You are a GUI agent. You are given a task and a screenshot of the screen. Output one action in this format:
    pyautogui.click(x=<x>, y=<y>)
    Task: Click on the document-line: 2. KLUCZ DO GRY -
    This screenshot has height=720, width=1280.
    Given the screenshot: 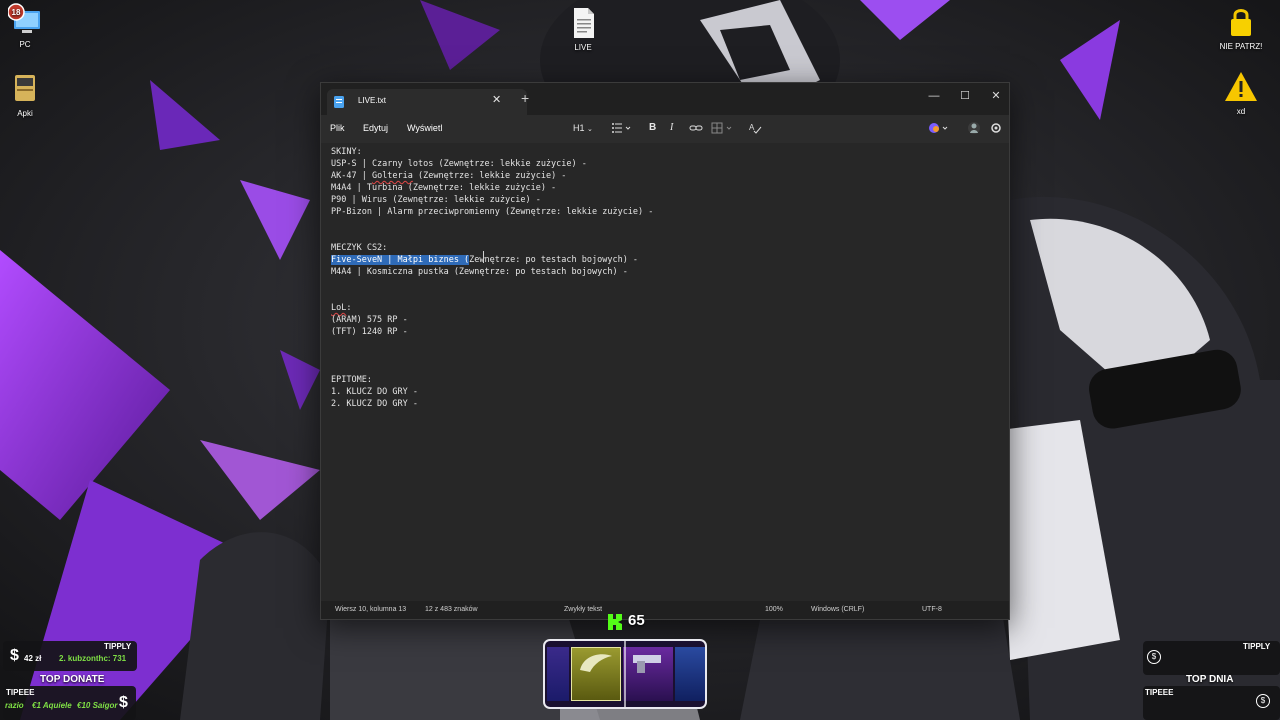 What is the action you would take?
    pyautogui.click(x=374, y=404)
    